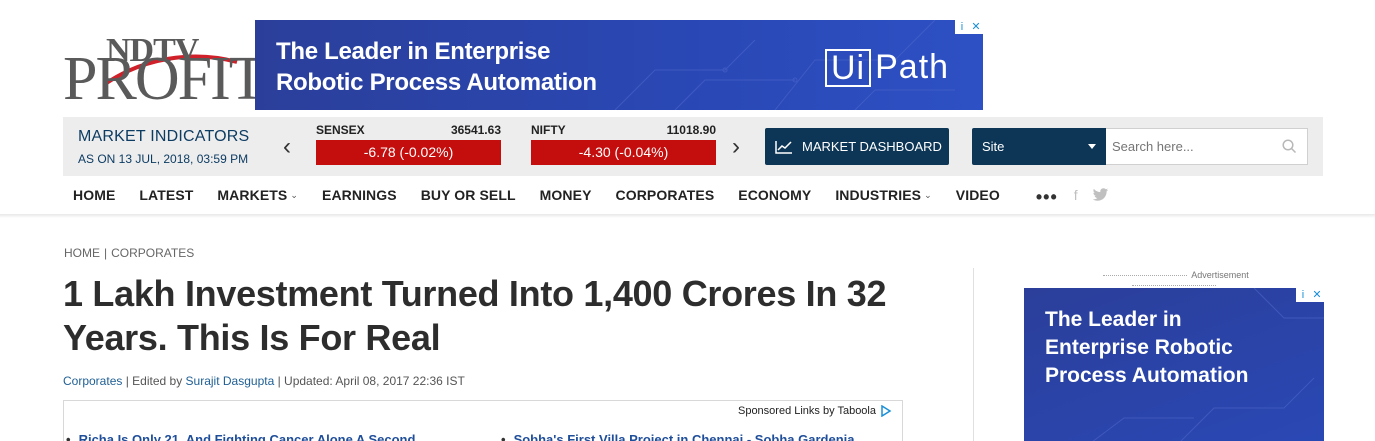 The image size is (1375, 441). I want to click on breadcrumb: HOME | CORPORATES, so click(129, 253).